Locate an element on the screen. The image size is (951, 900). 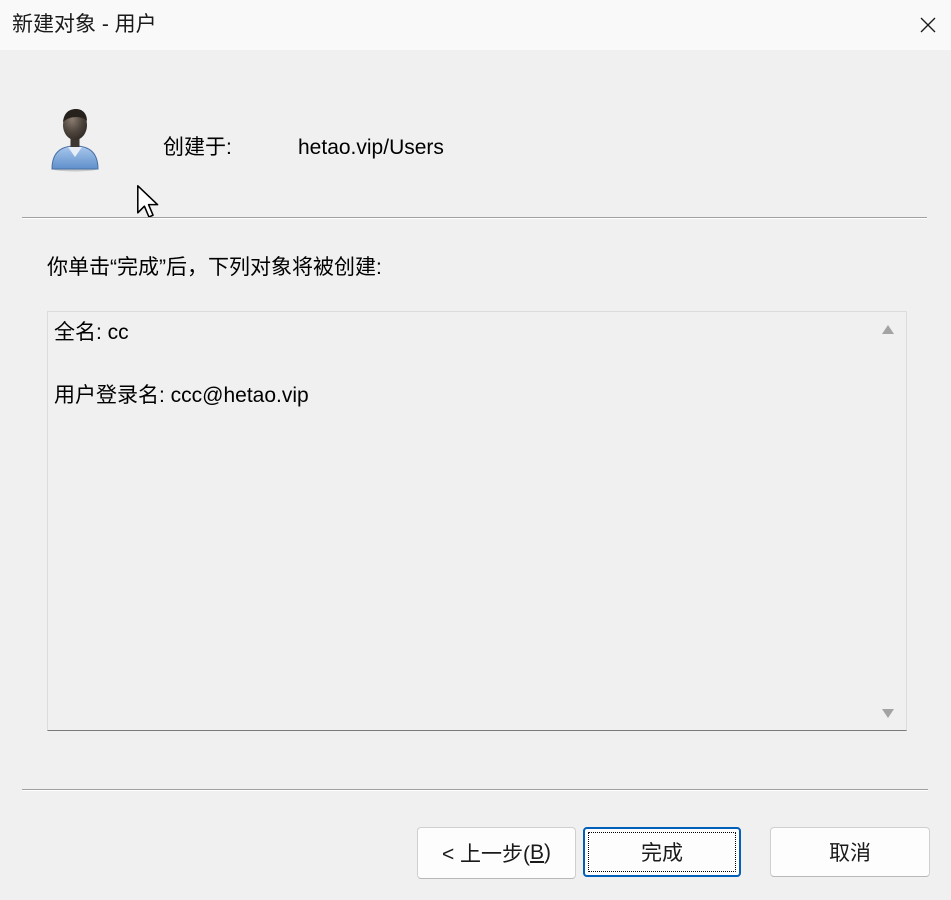
back-button: < 上一步(B) is located at coordinates (496, 853).